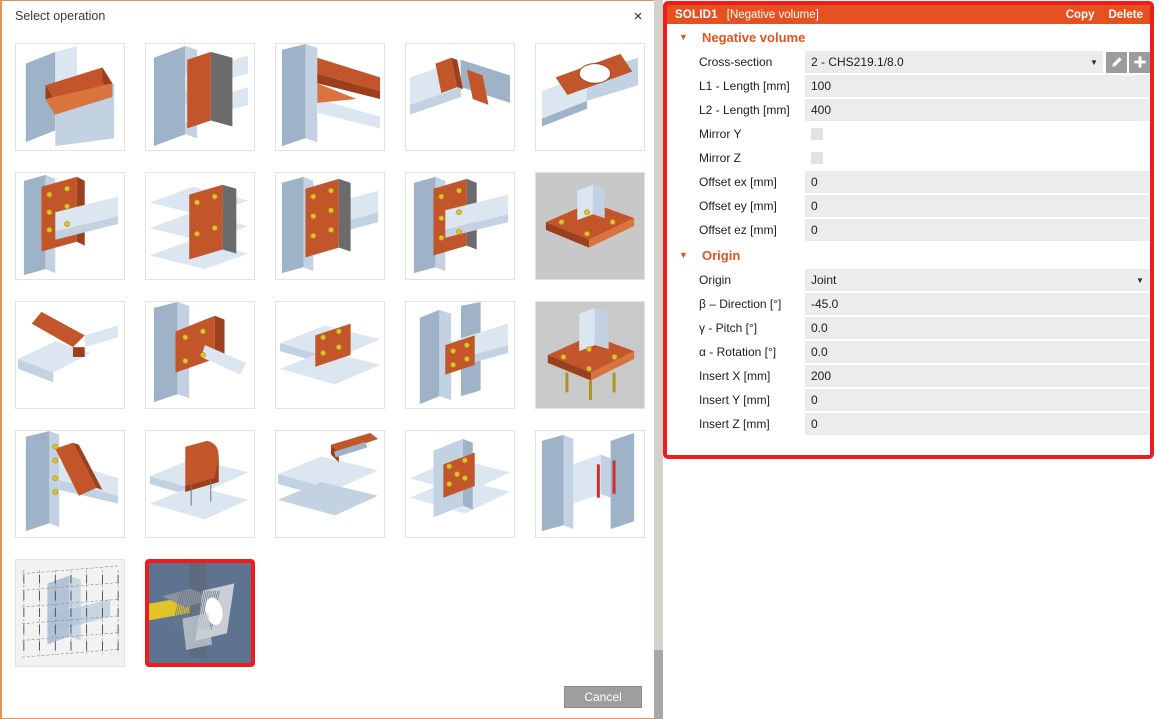 Image resolution: width=1157 pixels, height=719 pixels. What do you see at coordinates (70, 355) in the screenshot?
I see `operation-thumbnail-diagonal-gusset` at bounding box center [70, 355].